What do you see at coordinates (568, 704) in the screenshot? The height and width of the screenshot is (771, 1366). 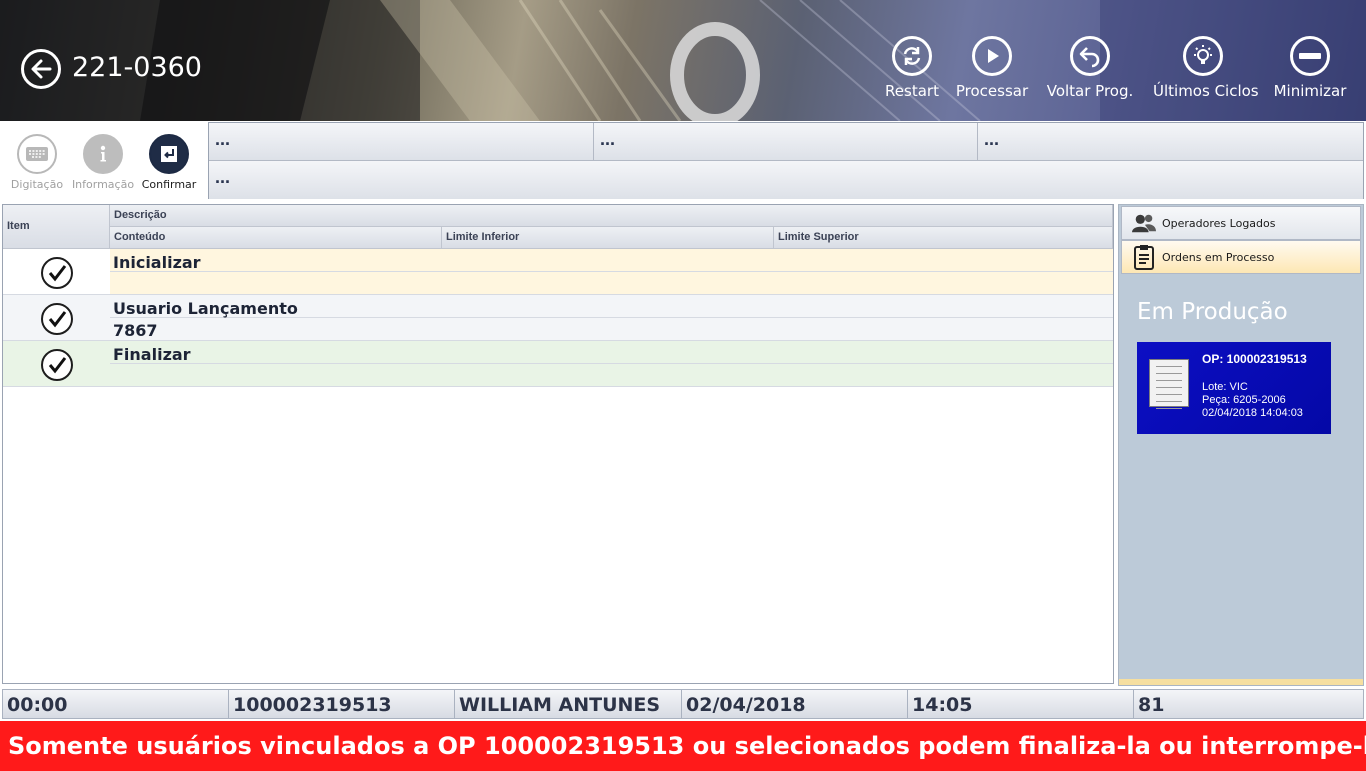 I see `status-operator: WILLIAM ANTUNES` at bounding box center [568, 704].